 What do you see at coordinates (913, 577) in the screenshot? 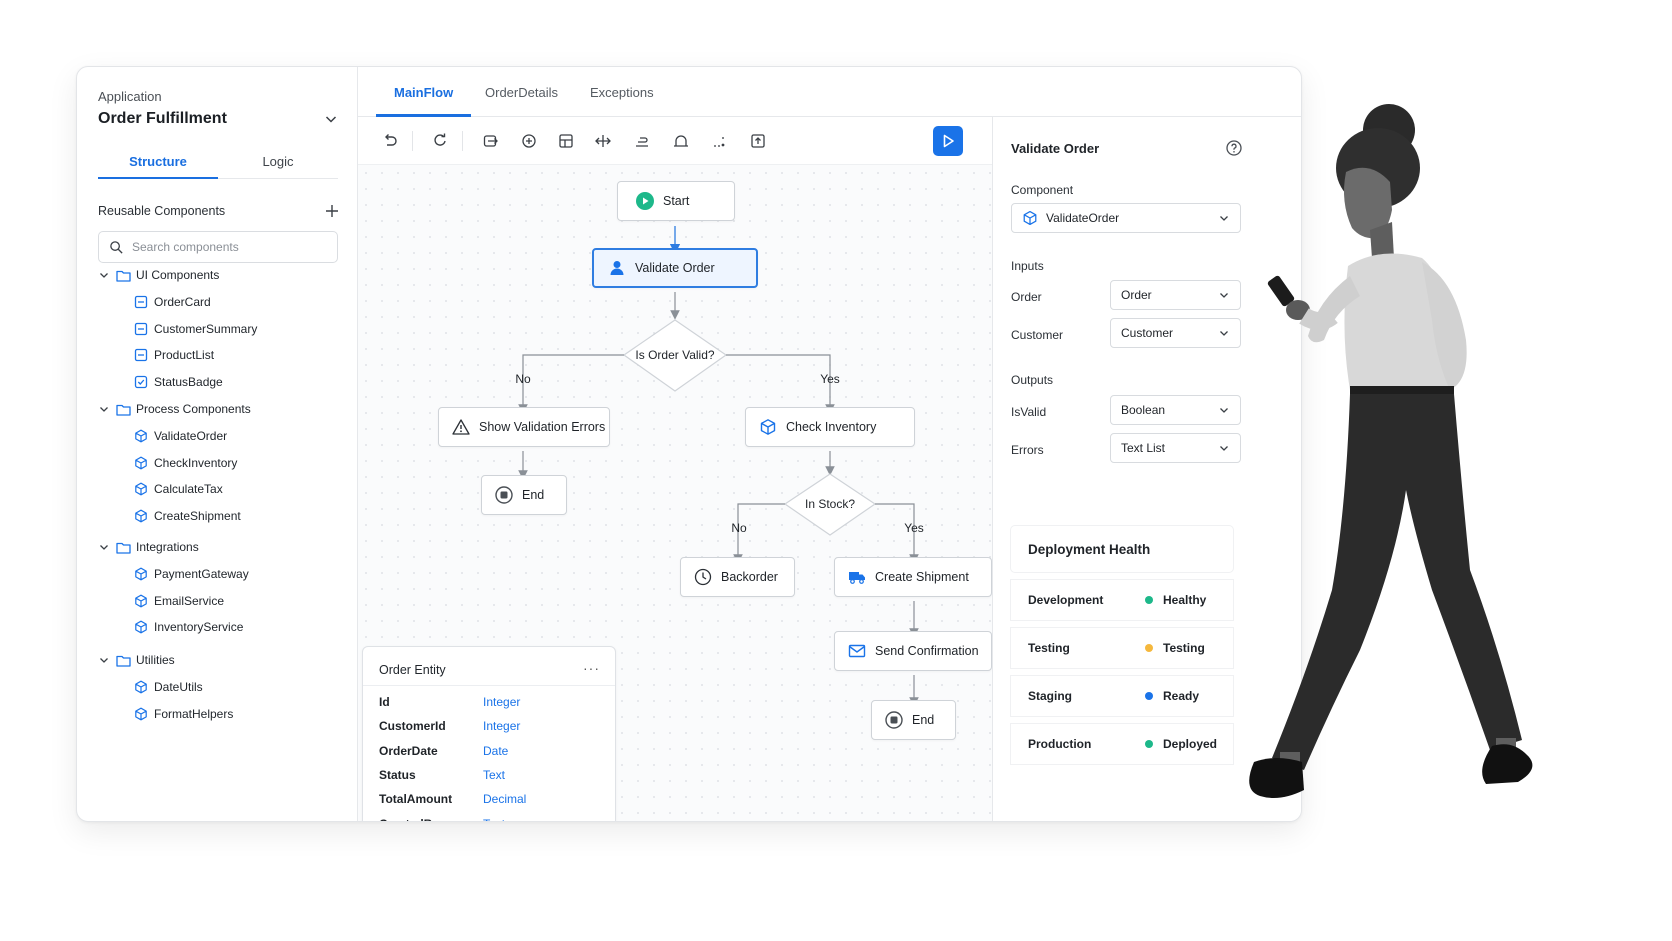
I see `create-shipment-node: Create Shipment` at bounding box center [913, 577].